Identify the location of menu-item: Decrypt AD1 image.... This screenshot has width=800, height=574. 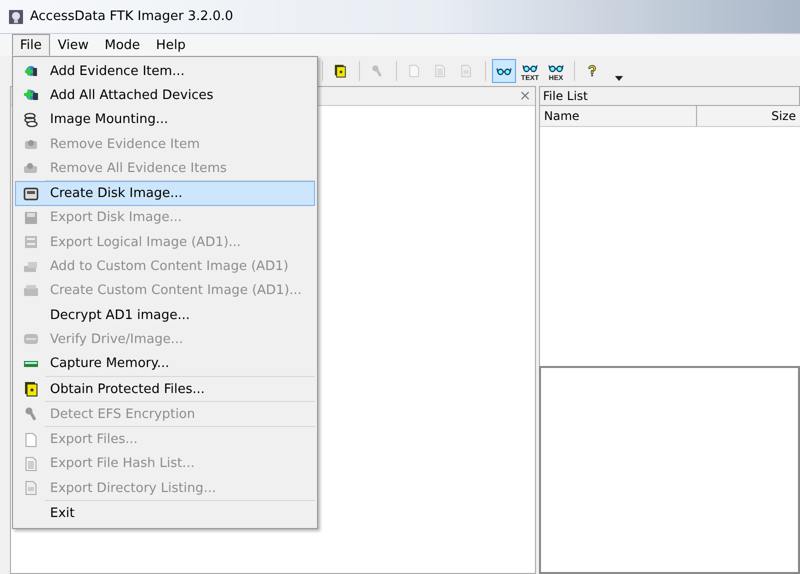
(165, 315).